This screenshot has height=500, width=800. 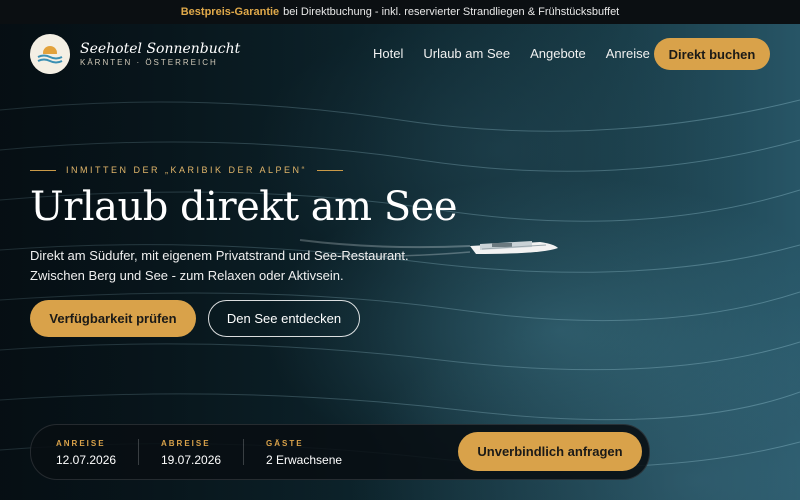 I want to click on departure-value: 19.07.2026, so click(x=191, y=460).